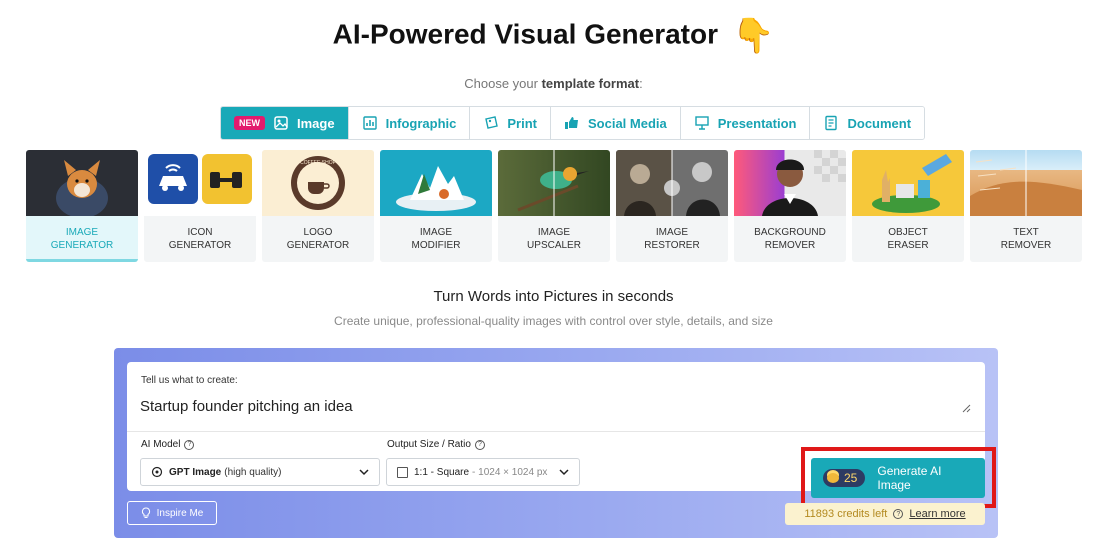 This screenshot has width=1107, height=545. I want to click on generate-button: 25 Generate AI Image, so click(898, 478).